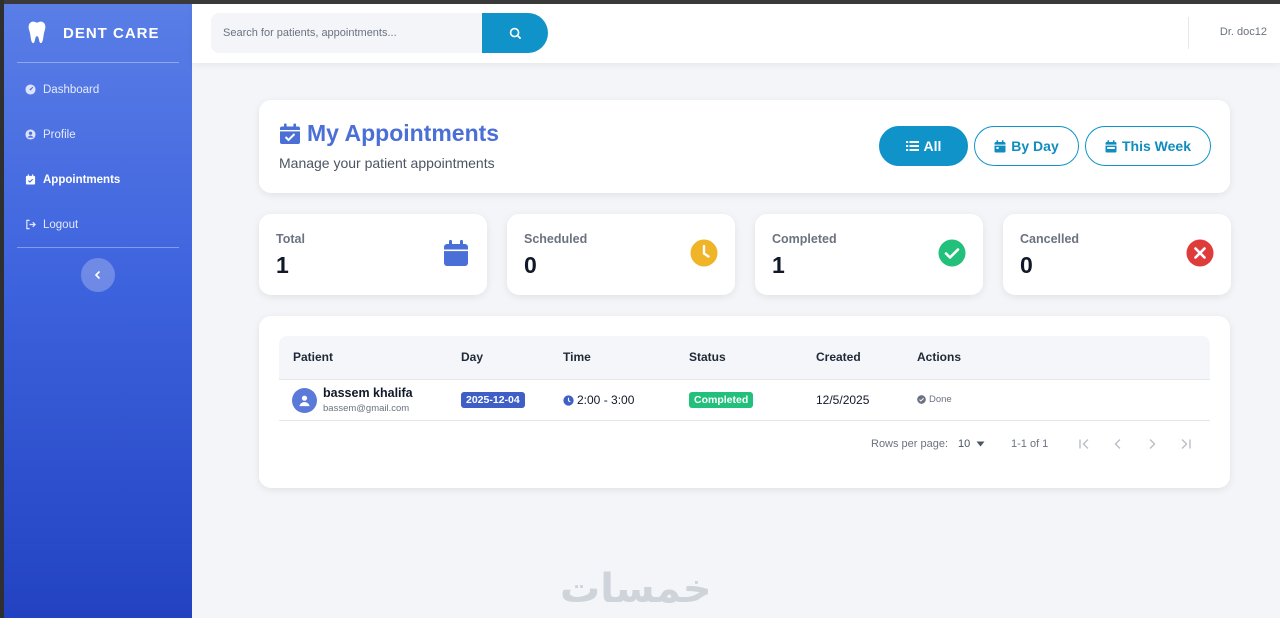 This screenshot has width=1280, height=618. Describe the element at coordinates (736, 33) in the screenshot. I see `top-header: Dr. doc12` at that location.